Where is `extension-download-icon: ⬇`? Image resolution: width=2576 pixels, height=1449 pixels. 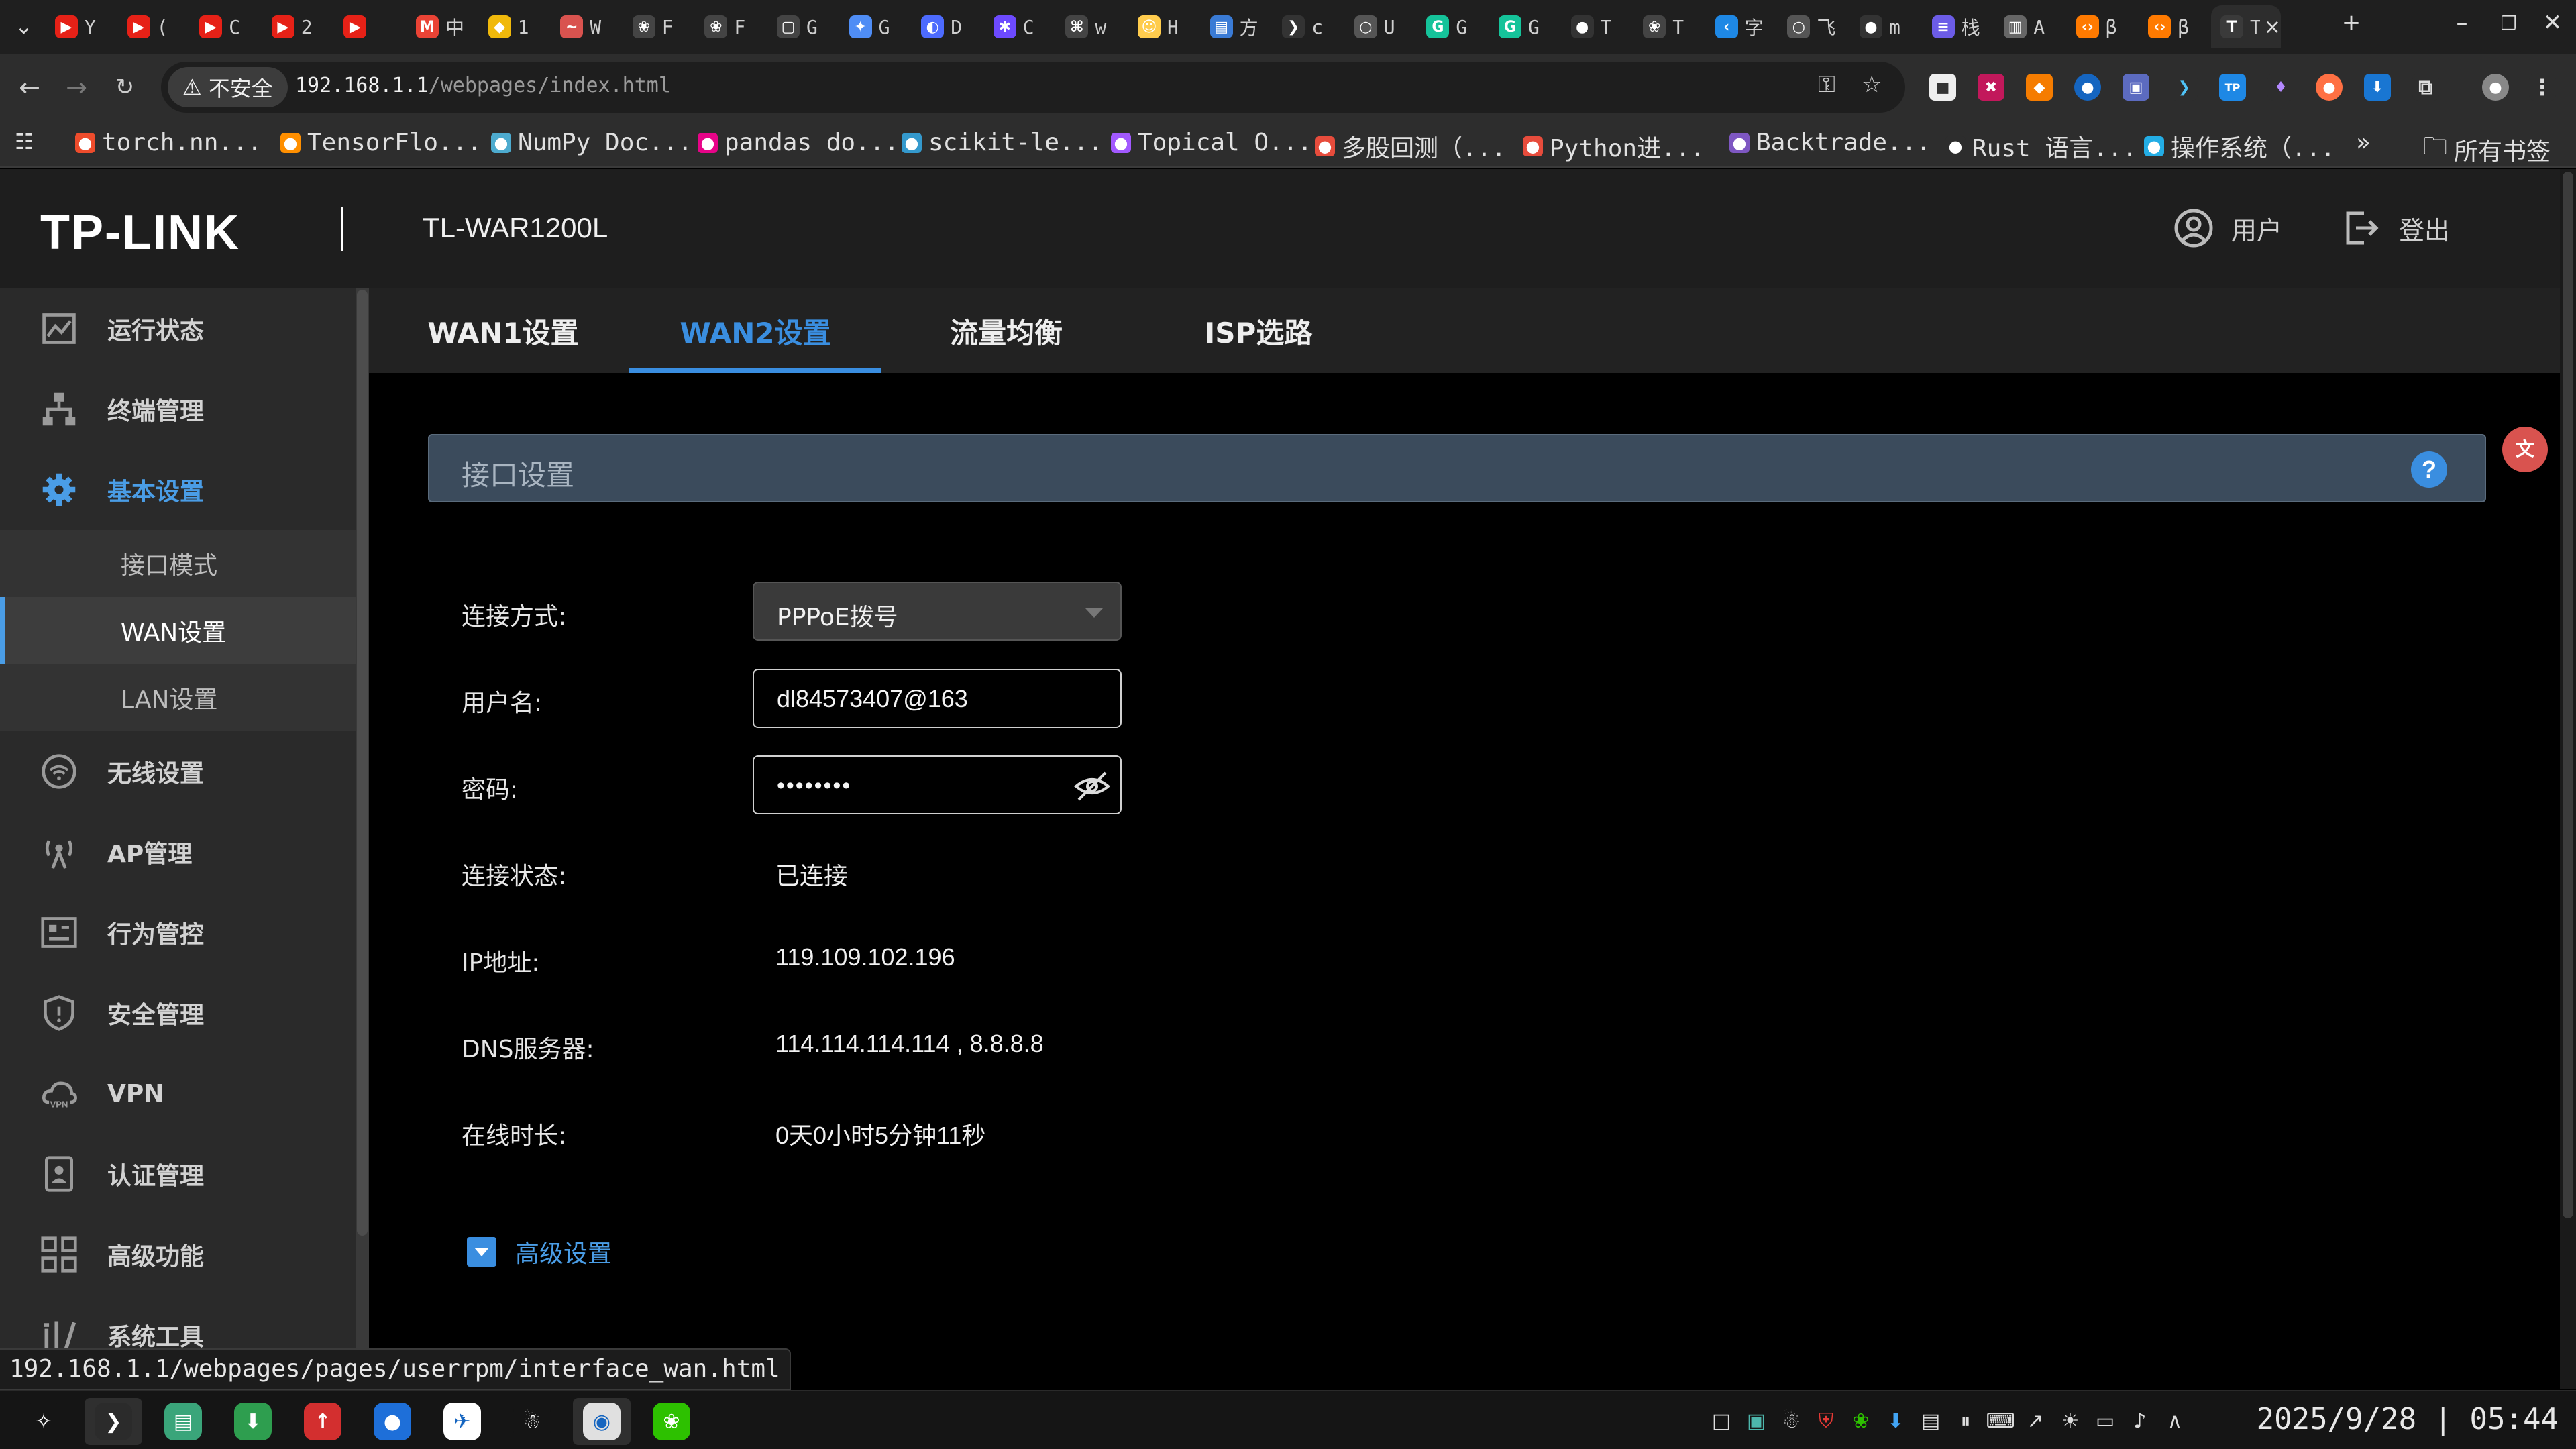
extension-download-icon: ⬇ is located at coordinates (2377, 87).